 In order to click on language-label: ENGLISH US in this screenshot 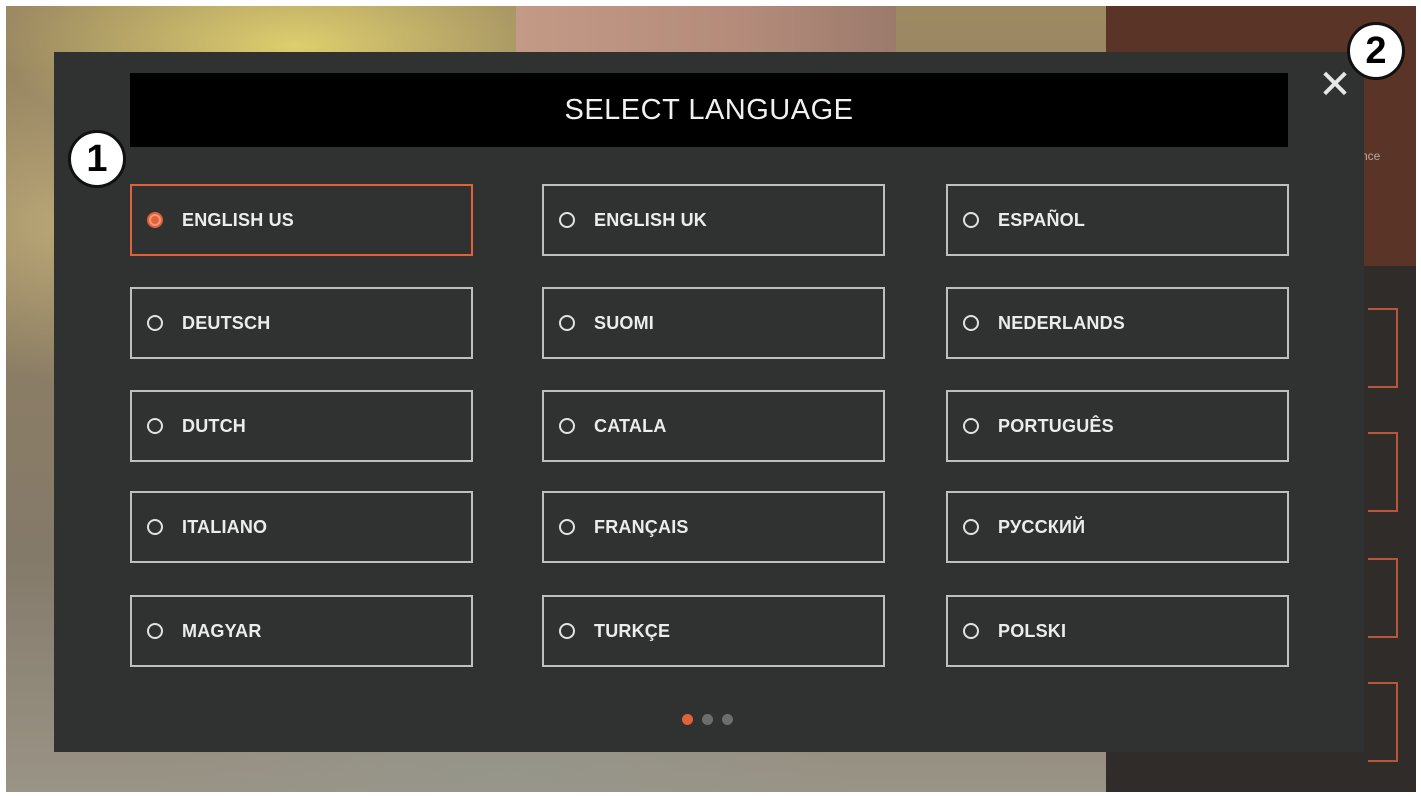, I will do `click(238, 219)`.